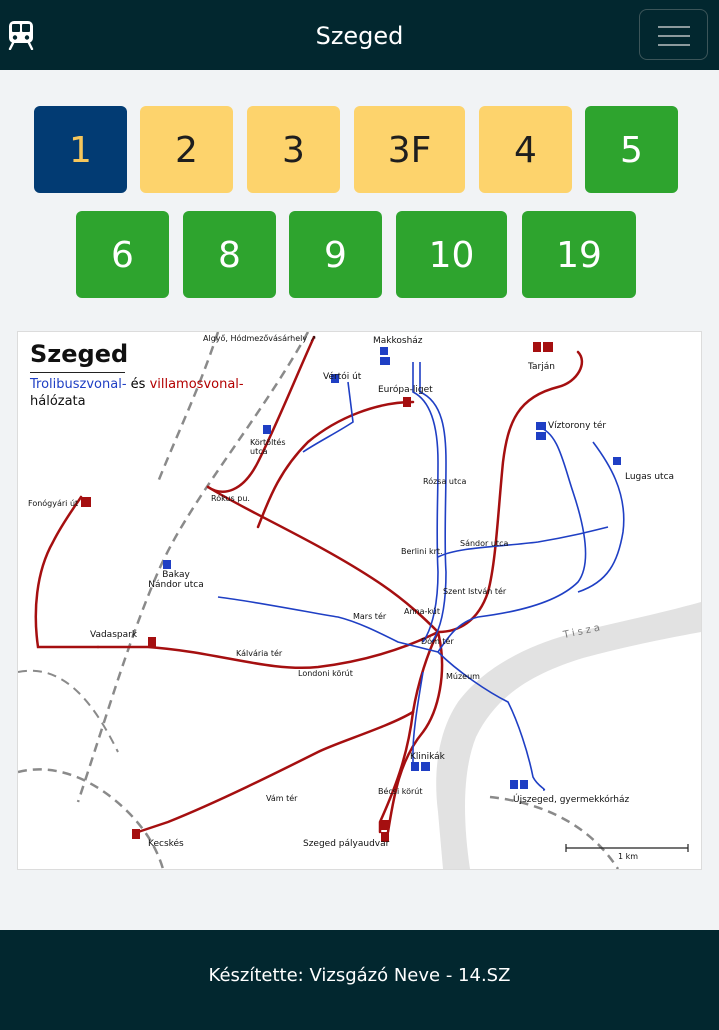  Describe the element at coordinates (579, 254) in the screenshot. I see `line-button-19: 19` at that location.